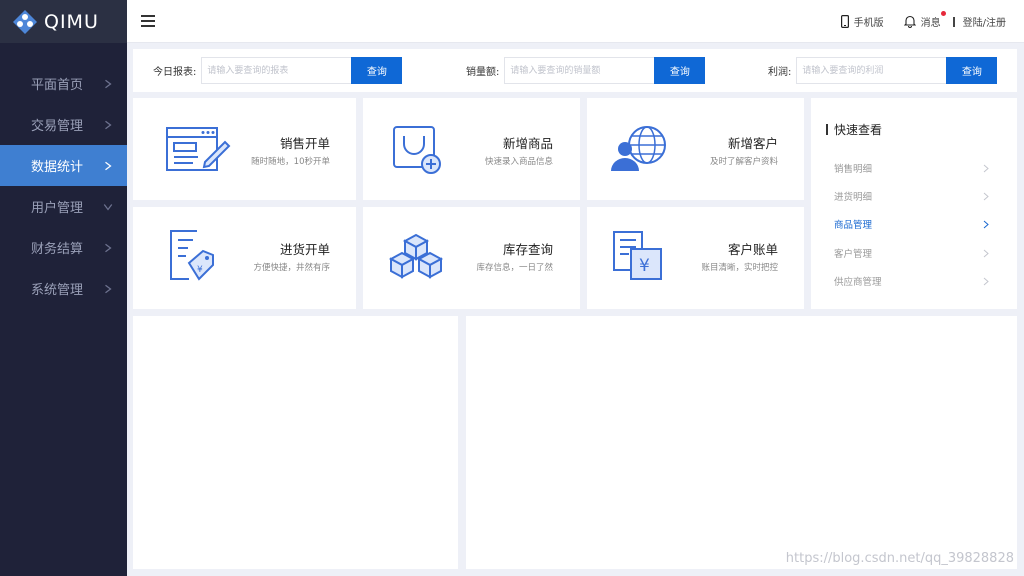  Describe the element at coordinates (57, 126) in the screenshot. I see `sidebar-item-label: 交易管理` at that location.